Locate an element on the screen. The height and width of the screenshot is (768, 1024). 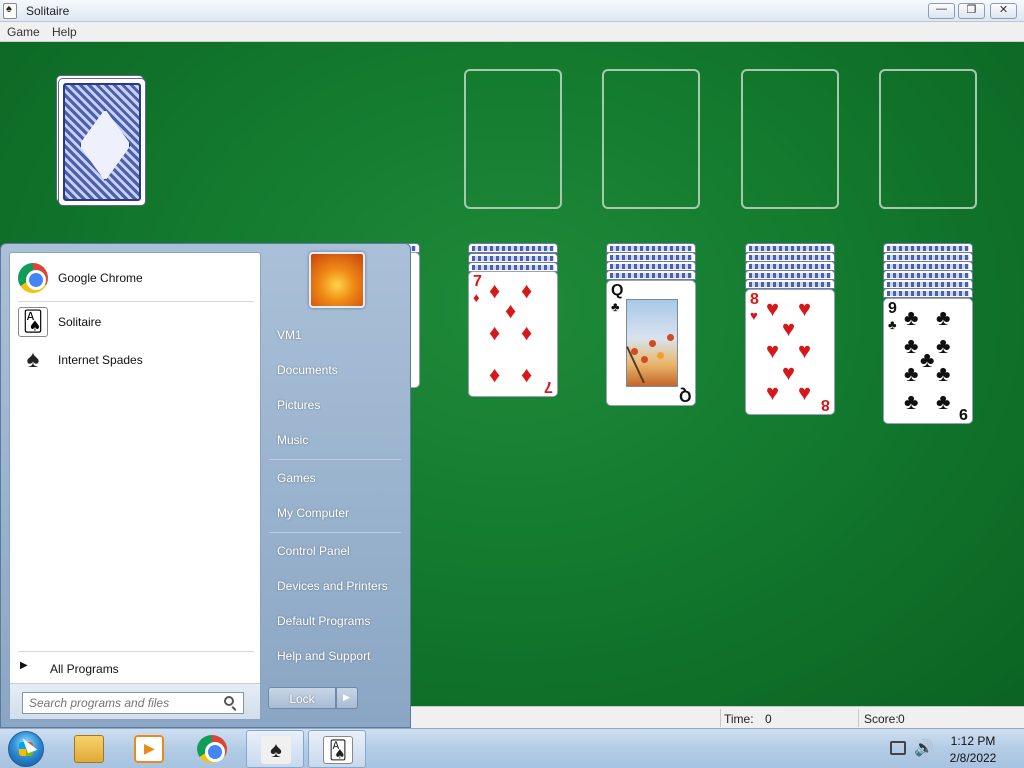
close-button: ✕ is located at coordinates (1003, 11).